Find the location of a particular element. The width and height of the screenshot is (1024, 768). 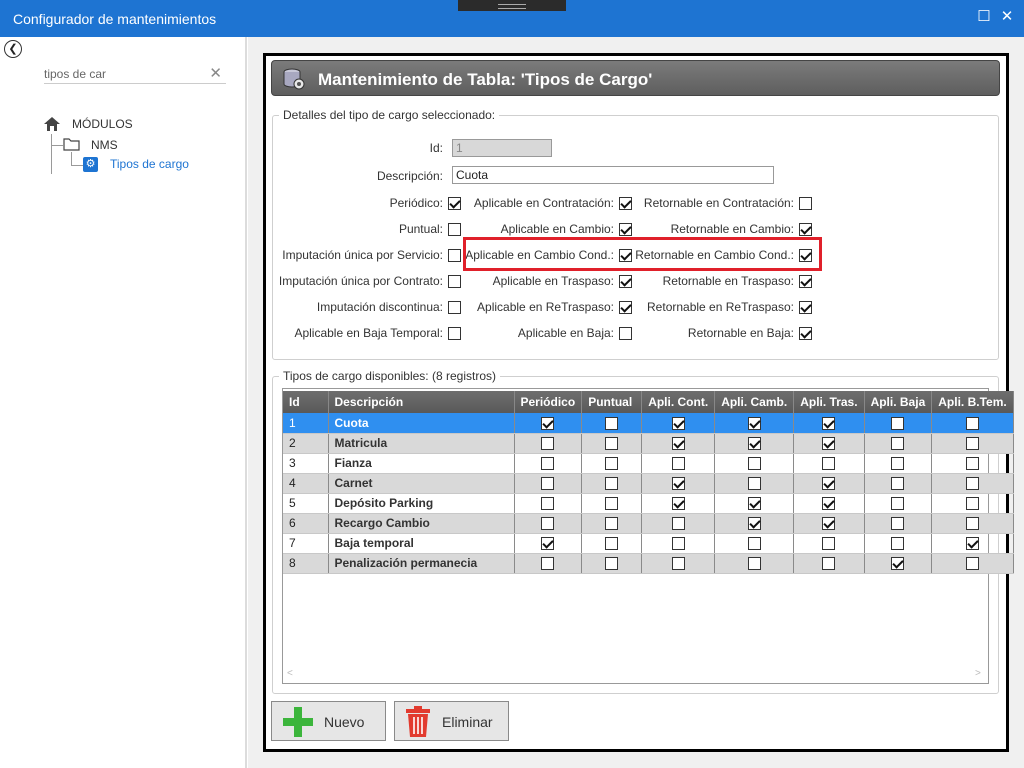

table-row: 3 Fianza is located at coordinates (648, 463).